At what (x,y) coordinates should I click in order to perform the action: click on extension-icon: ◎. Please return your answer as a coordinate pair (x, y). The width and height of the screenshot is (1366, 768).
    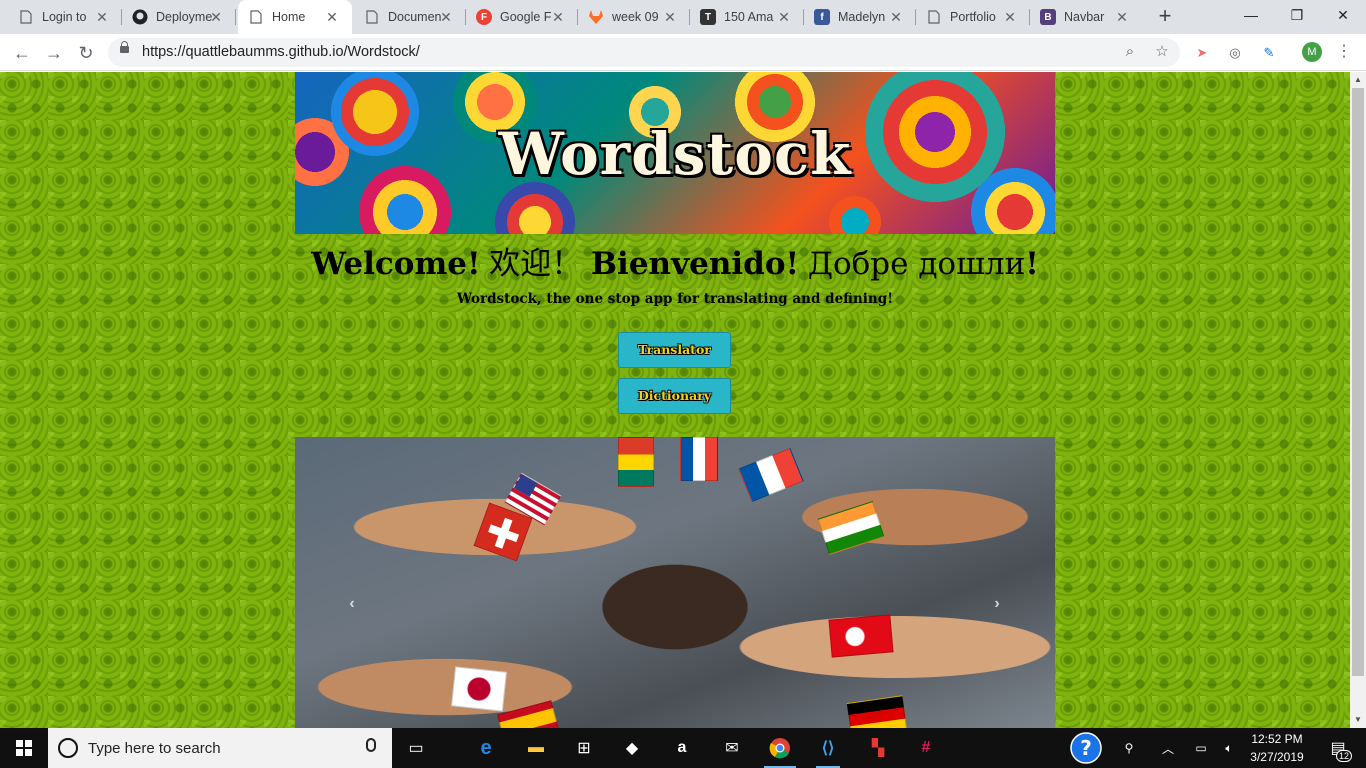
    Looking at the image, I should click on (1235, 53).